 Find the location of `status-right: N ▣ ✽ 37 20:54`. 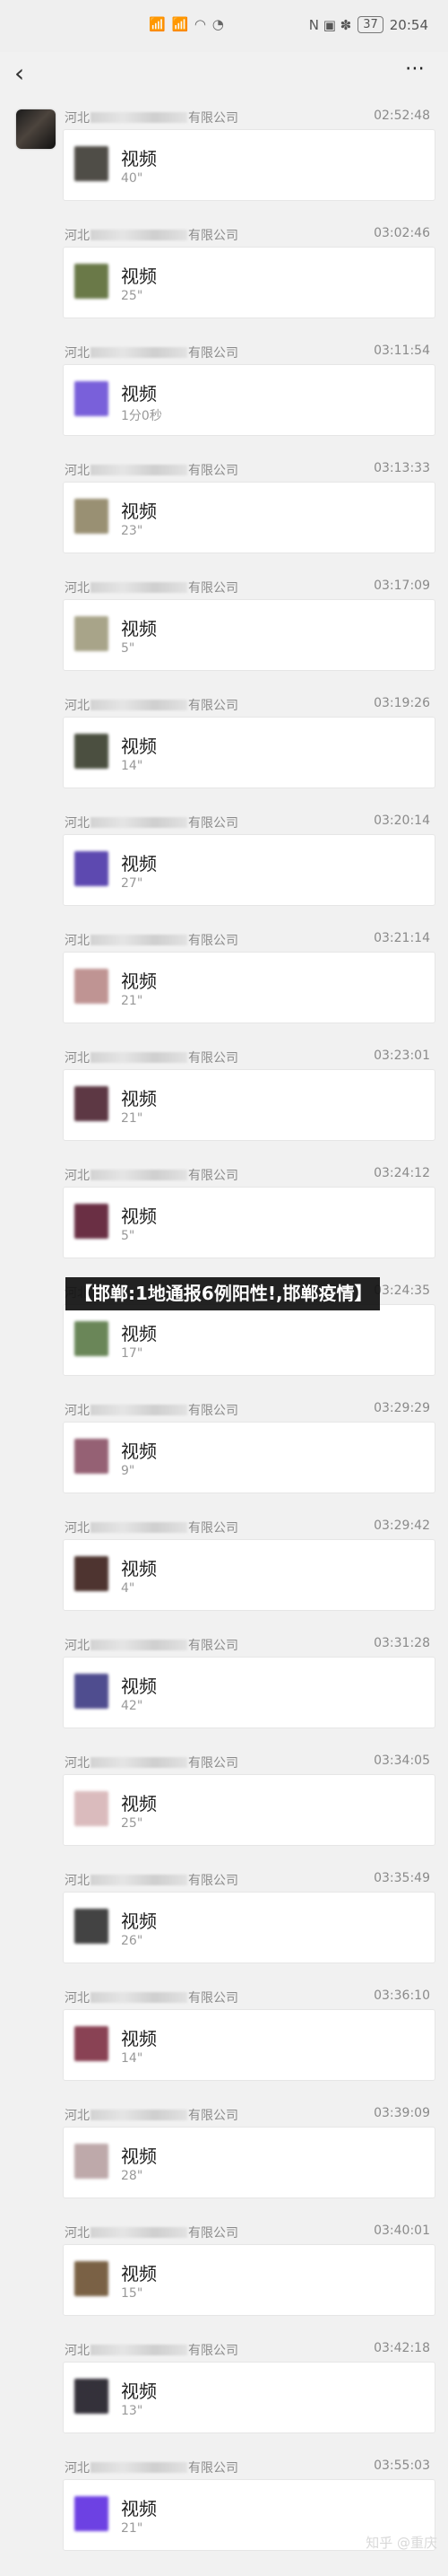

status-right: N ▣ ✽ 37 20:54 is located at coordinates (368, 24).